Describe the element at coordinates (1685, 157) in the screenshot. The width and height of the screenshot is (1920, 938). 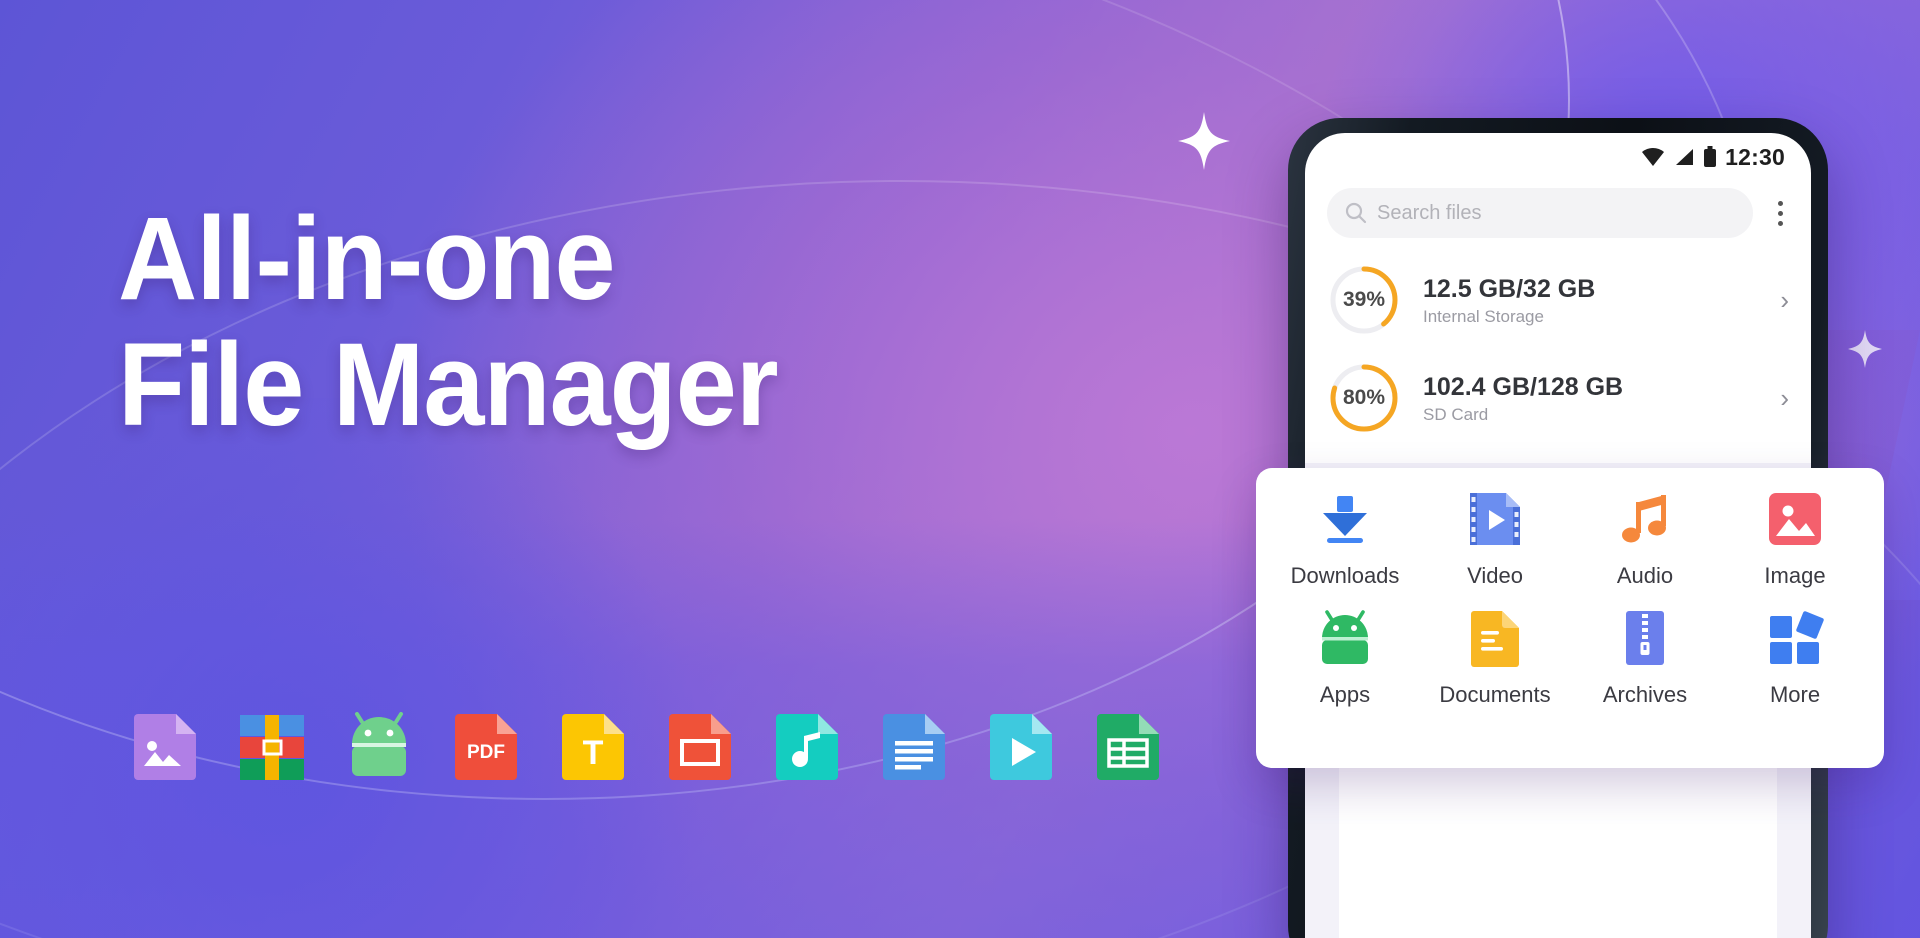
I see `signal-icon` at that location.